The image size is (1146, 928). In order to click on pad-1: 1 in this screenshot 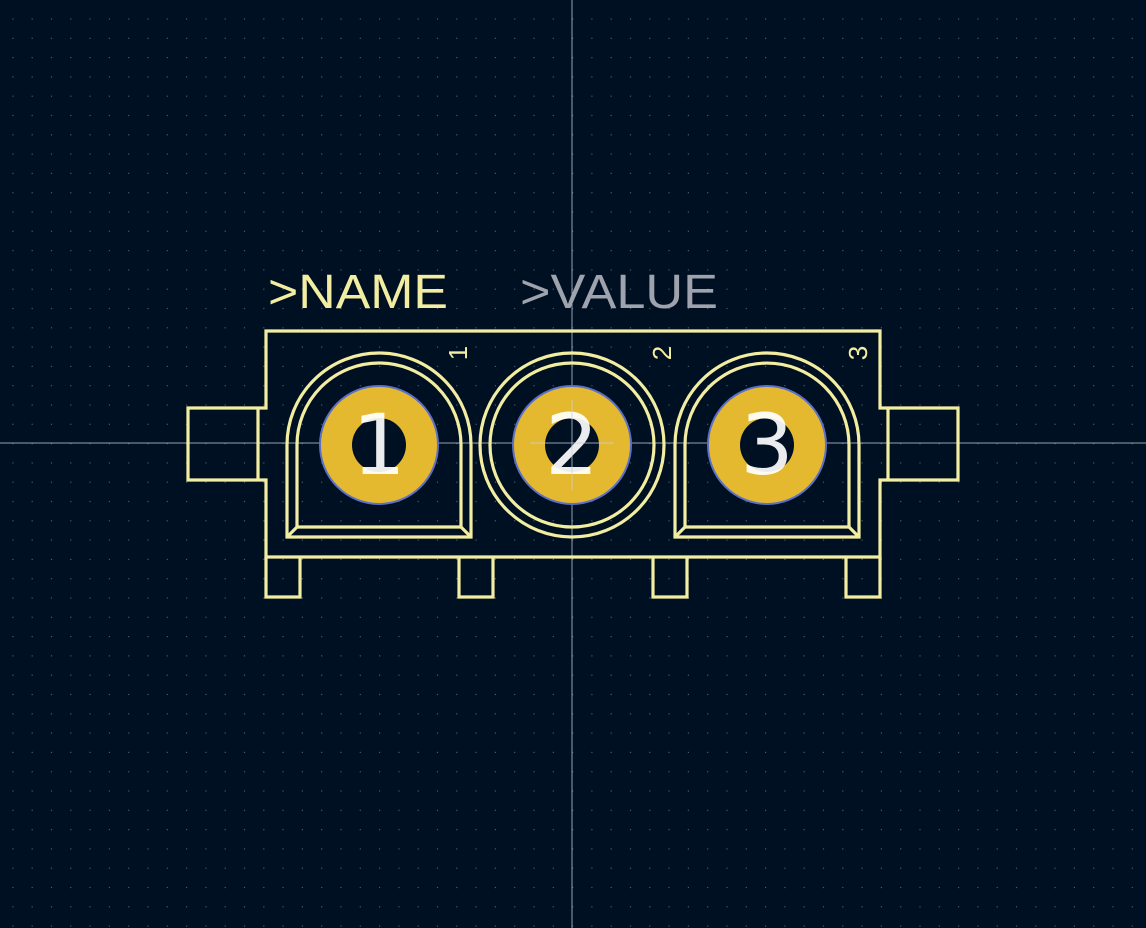, I will do `click(379, 445)`.